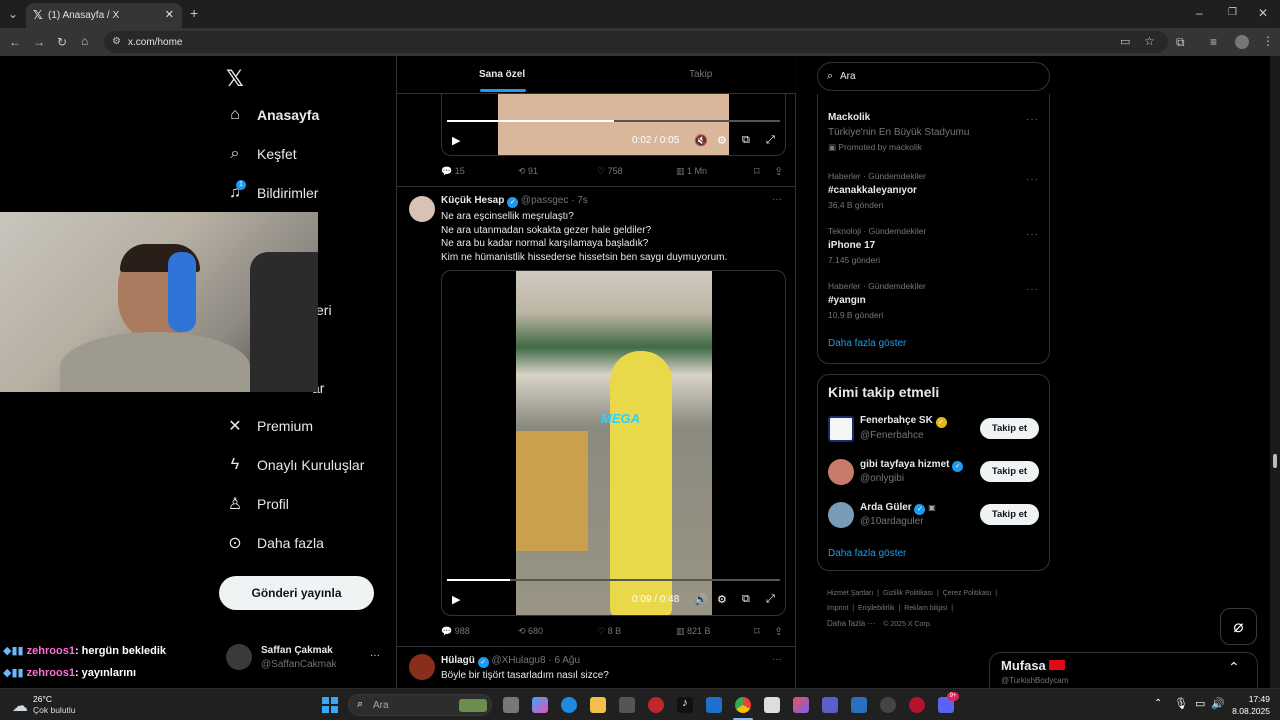 The width and height of the screenshot is (1280, 720). Describe the element at coordinates (54, 710) in the screenshot. I see `weather-desc: Çok bulutlu` at that location.